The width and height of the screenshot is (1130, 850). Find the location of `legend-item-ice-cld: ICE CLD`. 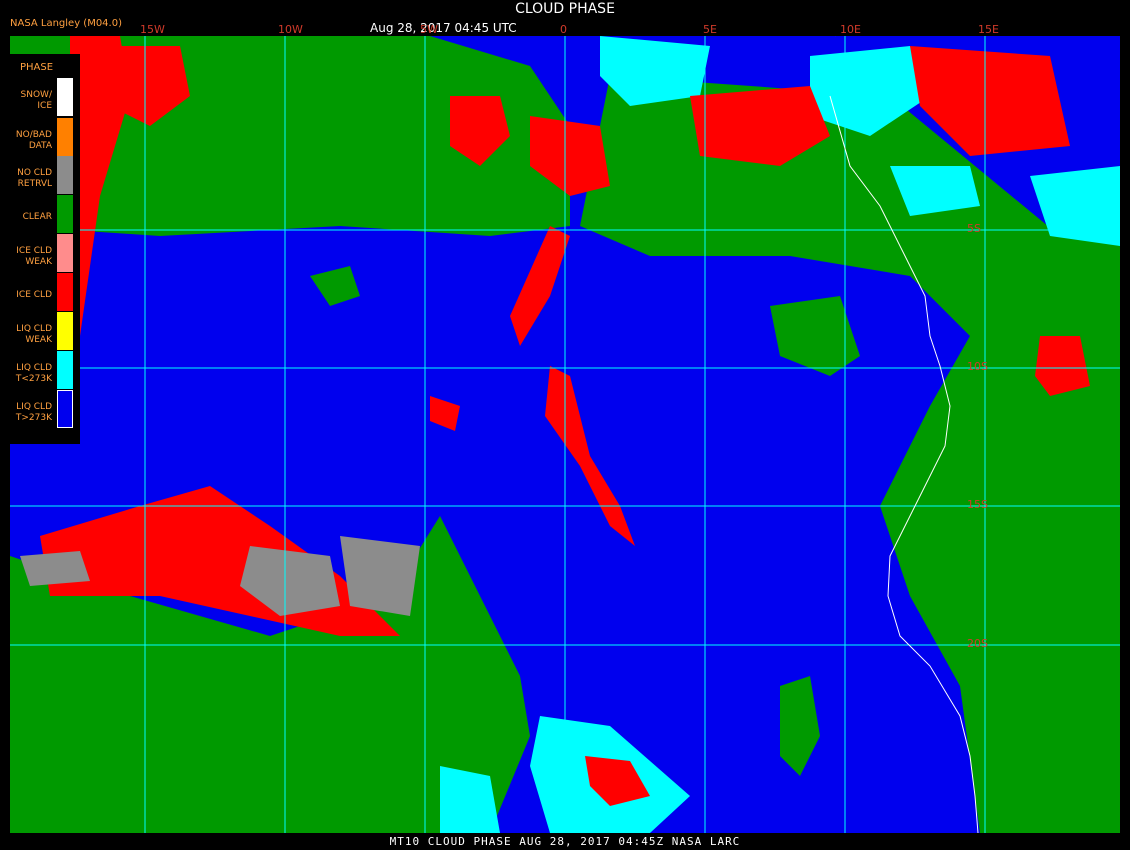

legend-item-ice-cld: ICE CLD is located at coordinates (40, 292).